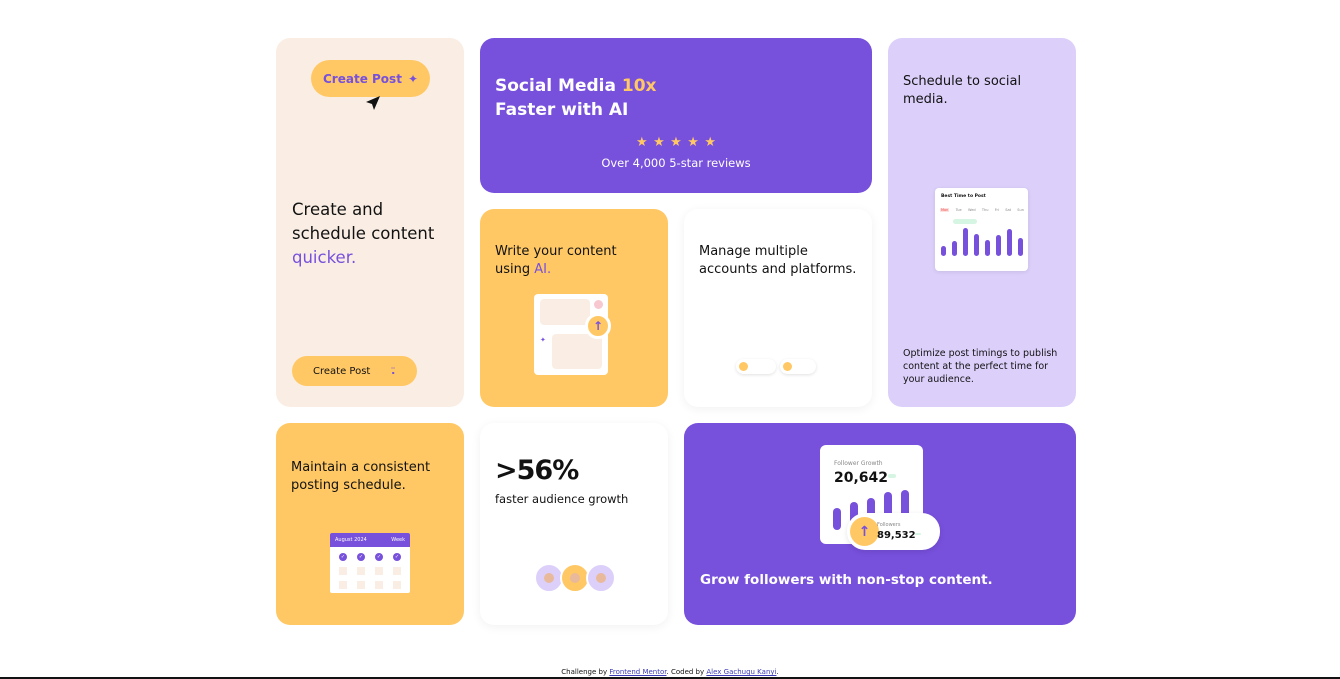 The height and width of the screenshot is (679, 1340). What do you see at coordinates (837, 519) in the screenshot?
I see `follower-growth-bar` at bounding box center [837, 519].